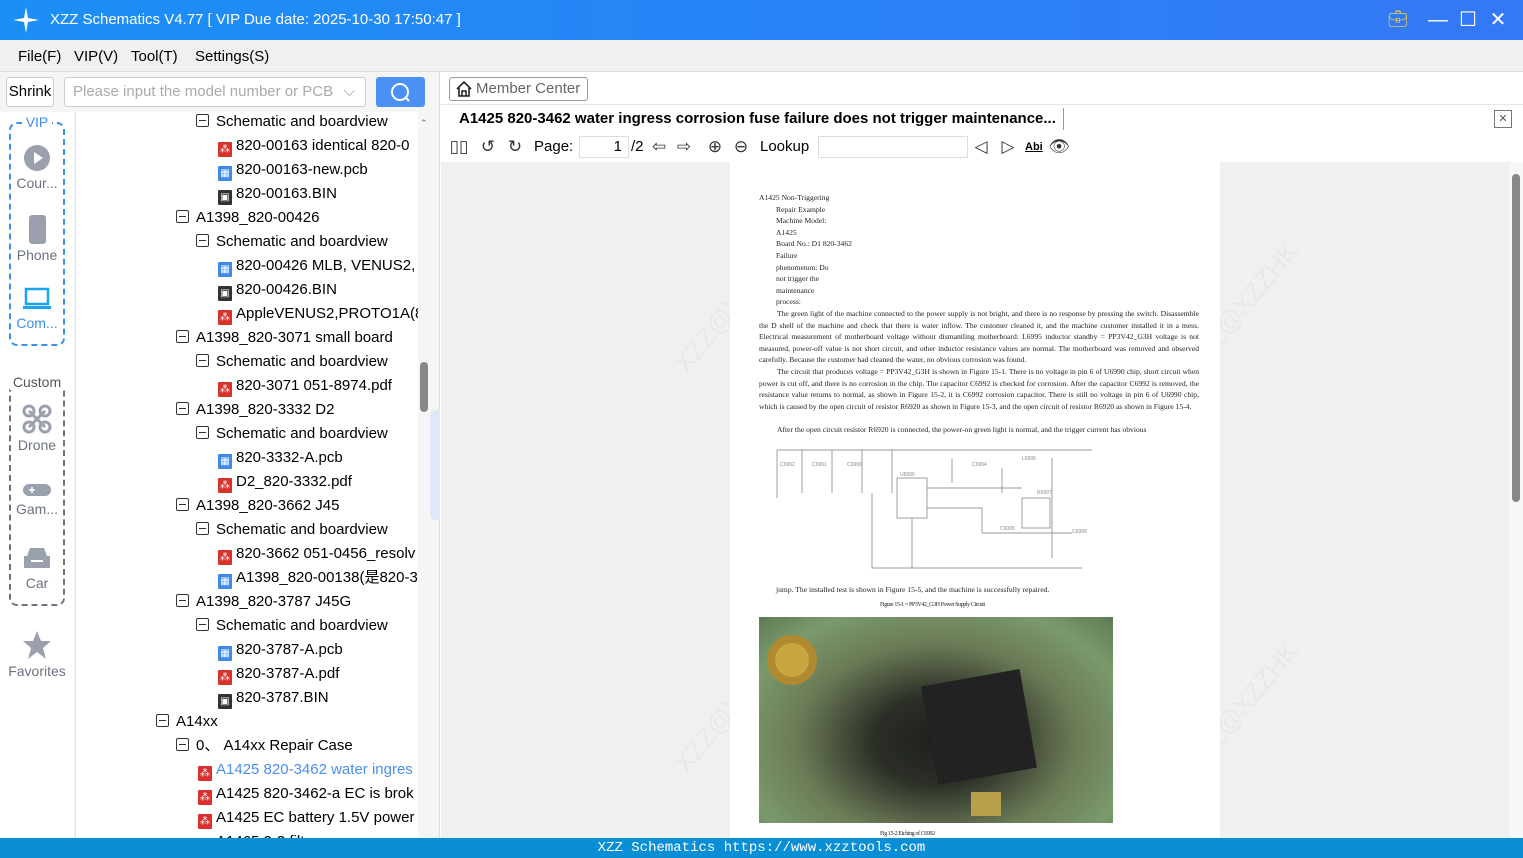 This screenshot has width=1523, height=858. What do you see at coordinates (316, 555) in the screenshot?
I see `tree-file: ⁂ 820-3662 051-0456_resolv` at bounding box center [316, 555].